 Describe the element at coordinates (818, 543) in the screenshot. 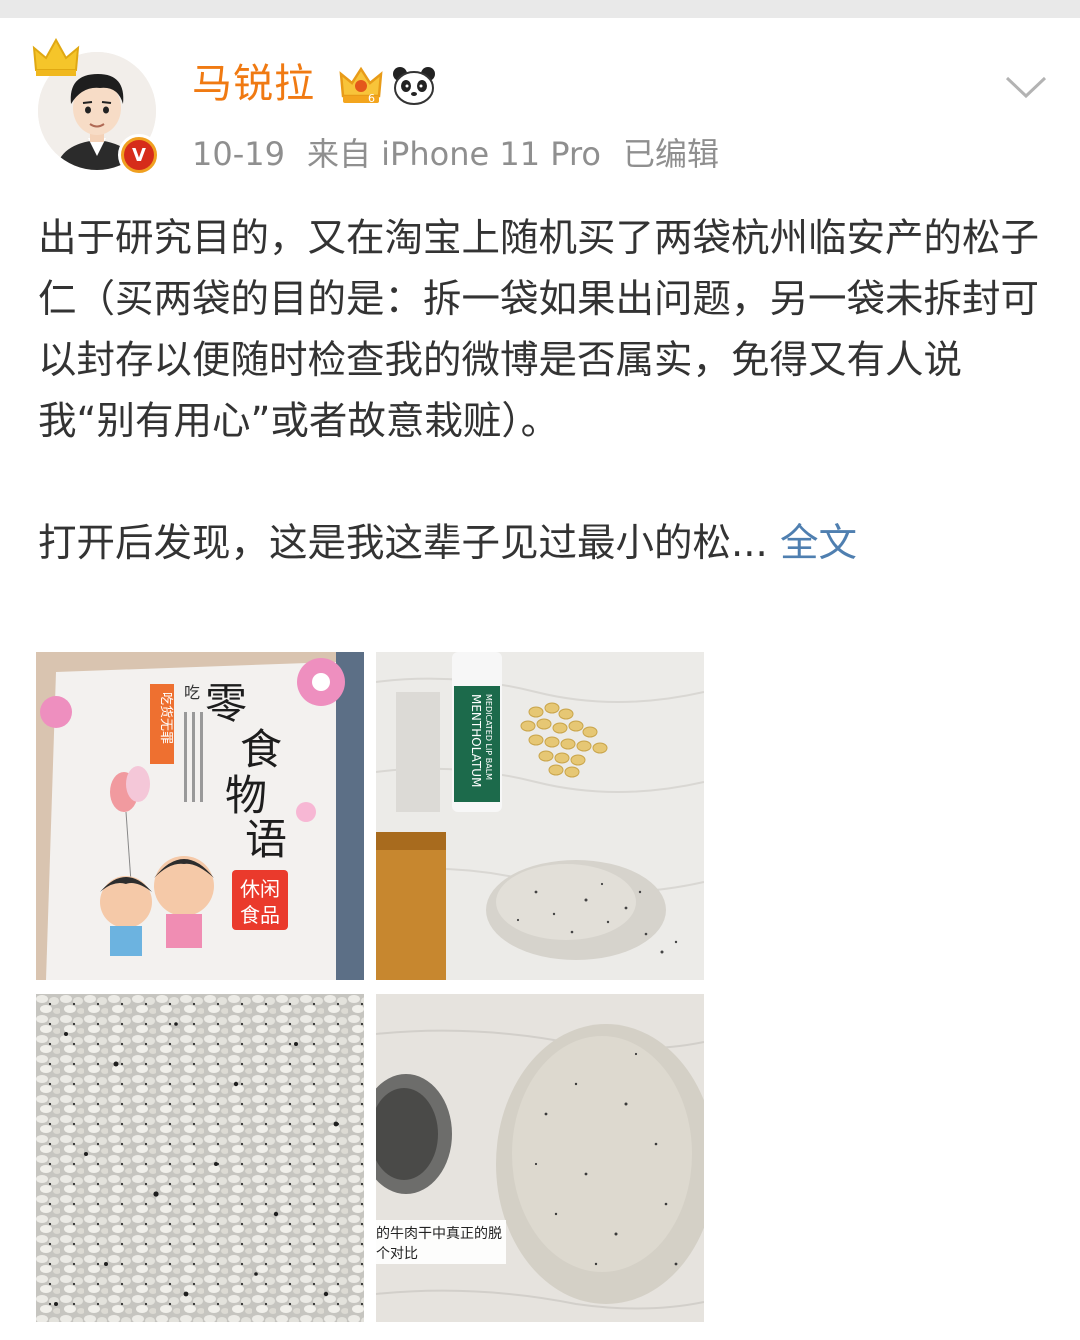

I see `read-more-link: 全文` at that location.